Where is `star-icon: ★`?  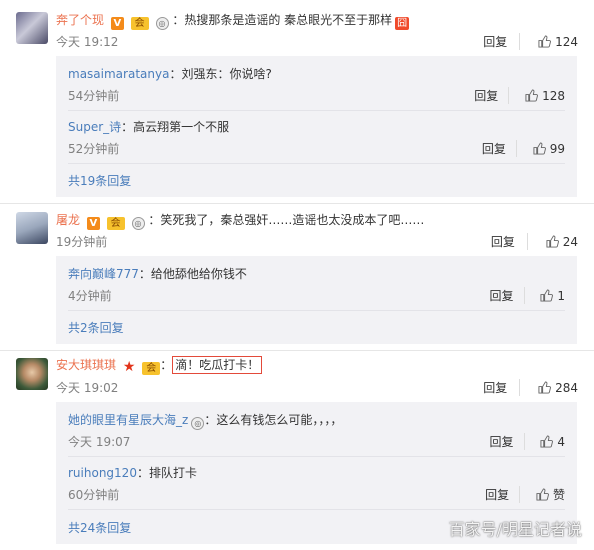
star-icon: ★ is located at coordinates (129, 367).